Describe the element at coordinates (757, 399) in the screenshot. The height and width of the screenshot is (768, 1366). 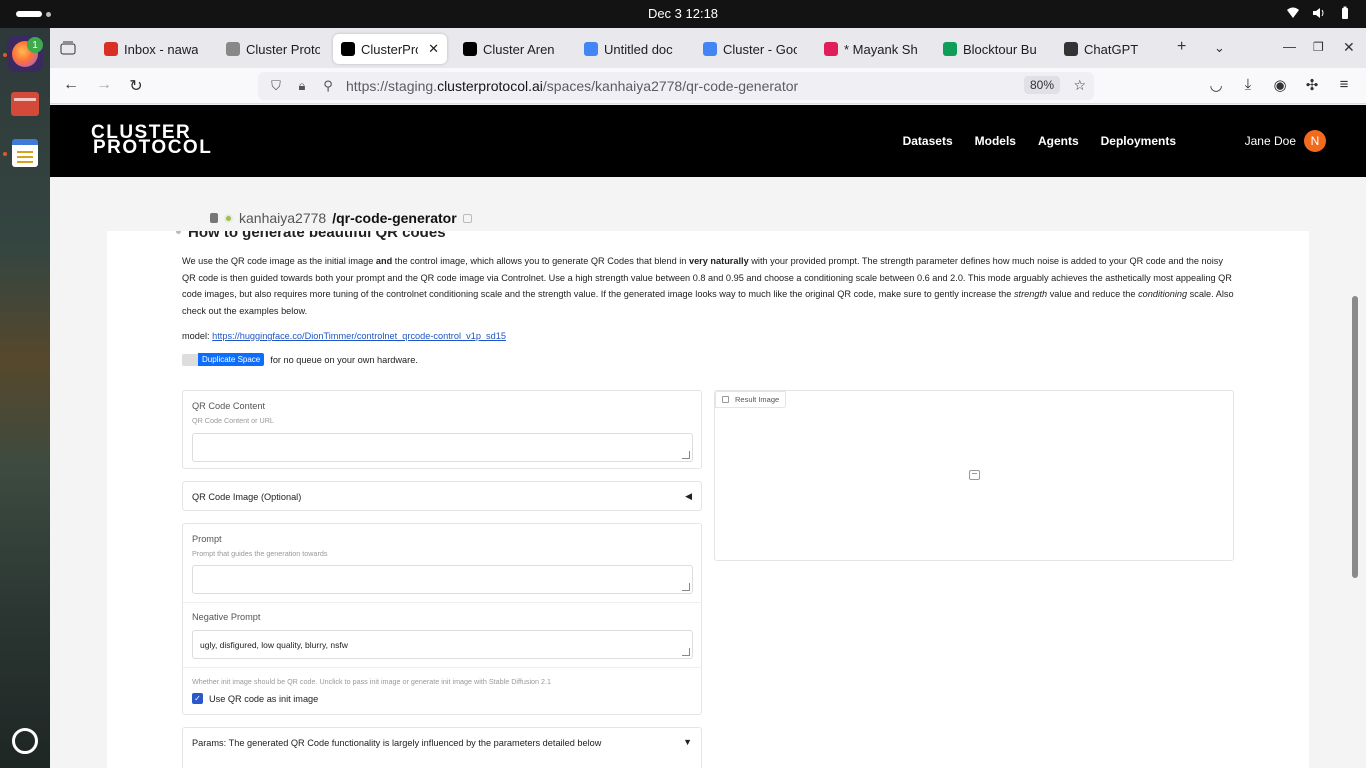
I see `result-image-label: Result Image` at that location.